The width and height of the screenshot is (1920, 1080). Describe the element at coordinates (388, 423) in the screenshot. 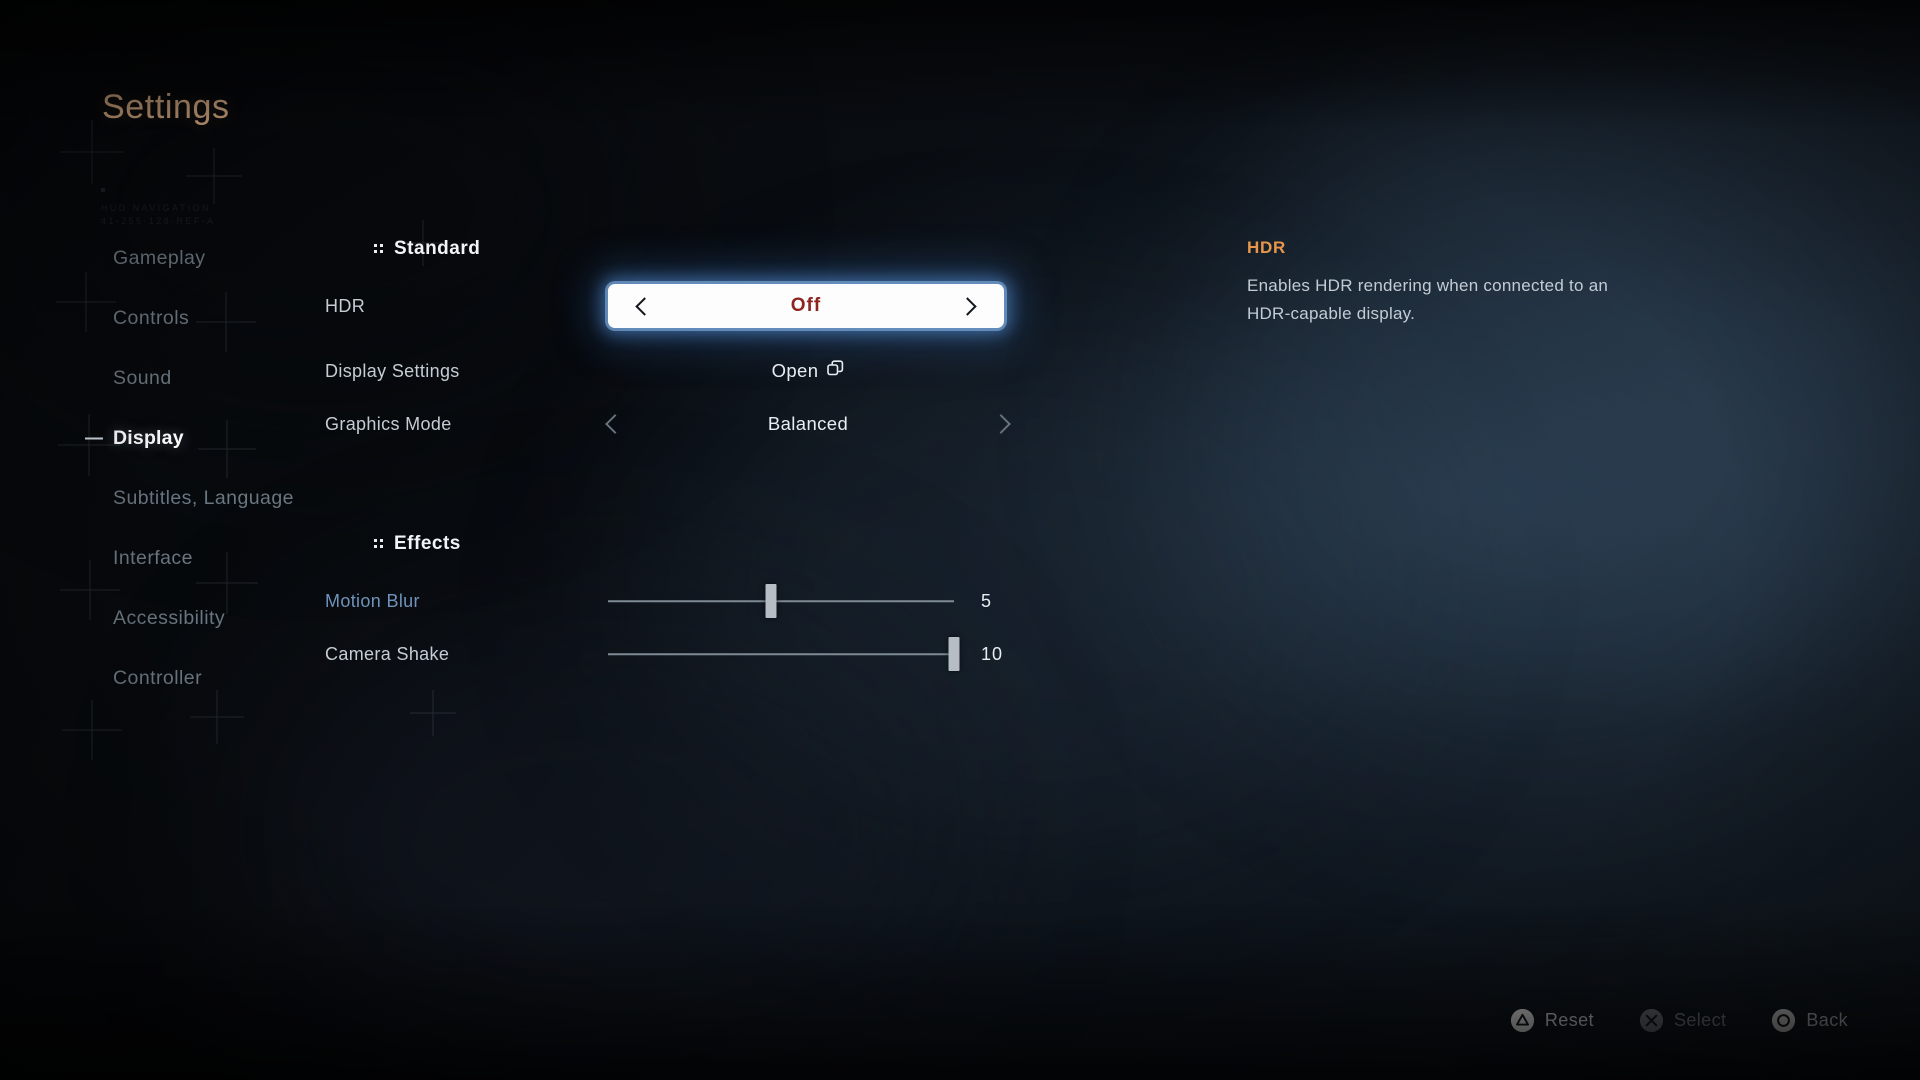

I see `setting-label-graphics-mode: Graphics Mode` at that location.